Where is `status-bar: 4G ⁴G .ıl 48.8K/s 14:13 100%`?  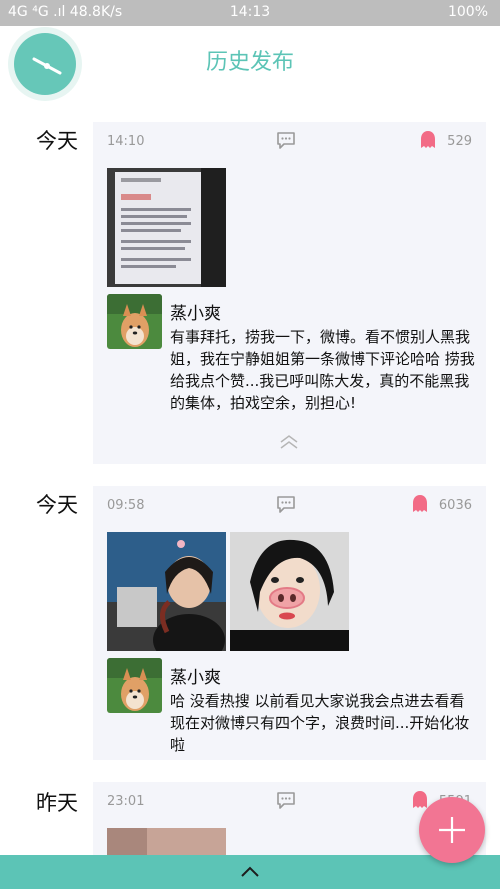 status-bar: 4G ⁴G .ıl 48.8K/s 14:13 100% is located at coordinates (250, 13).